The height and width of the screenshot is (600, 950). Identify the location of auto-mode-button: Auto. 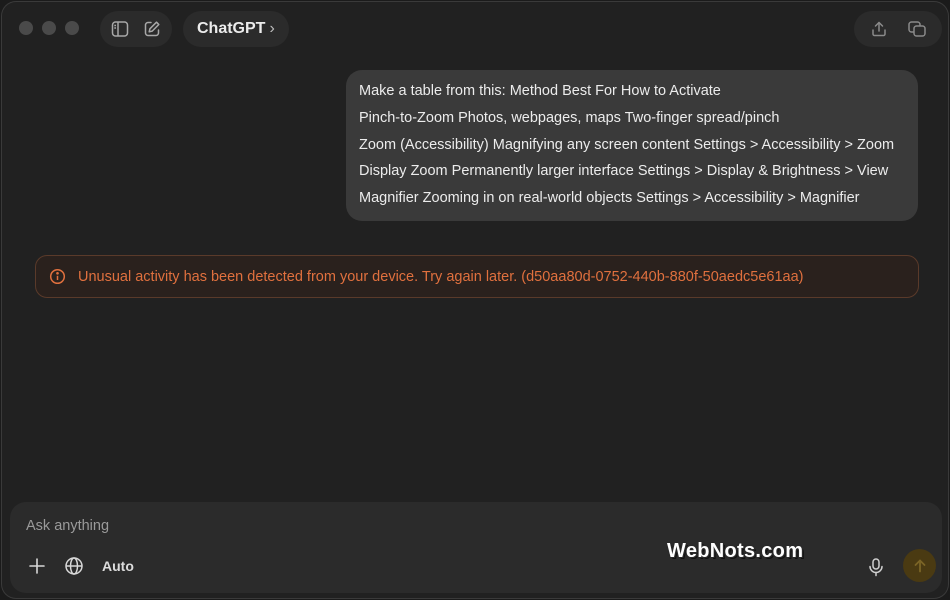
(118, 566).